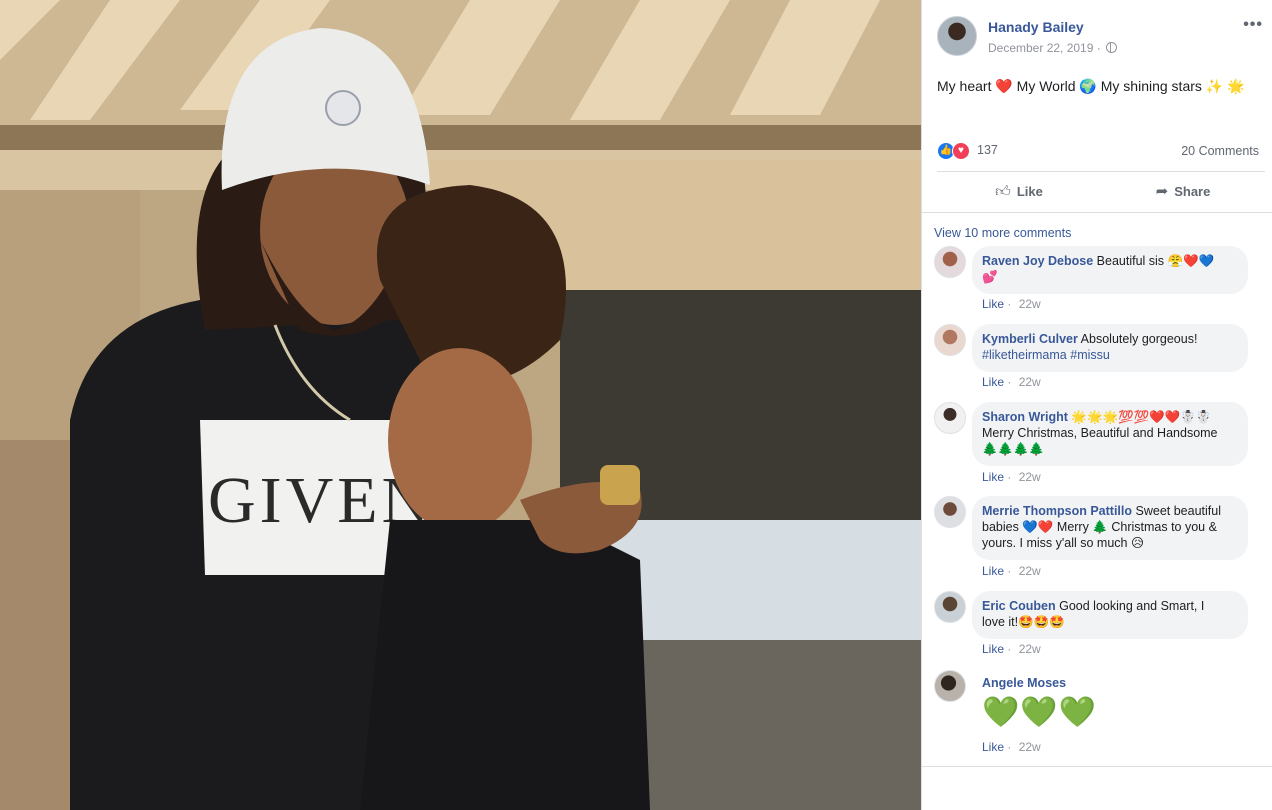  What do you see at coordinates (1029, 191) in the screenshot?
I see `like-button-label: Like` at bounding box center [1029, 191].